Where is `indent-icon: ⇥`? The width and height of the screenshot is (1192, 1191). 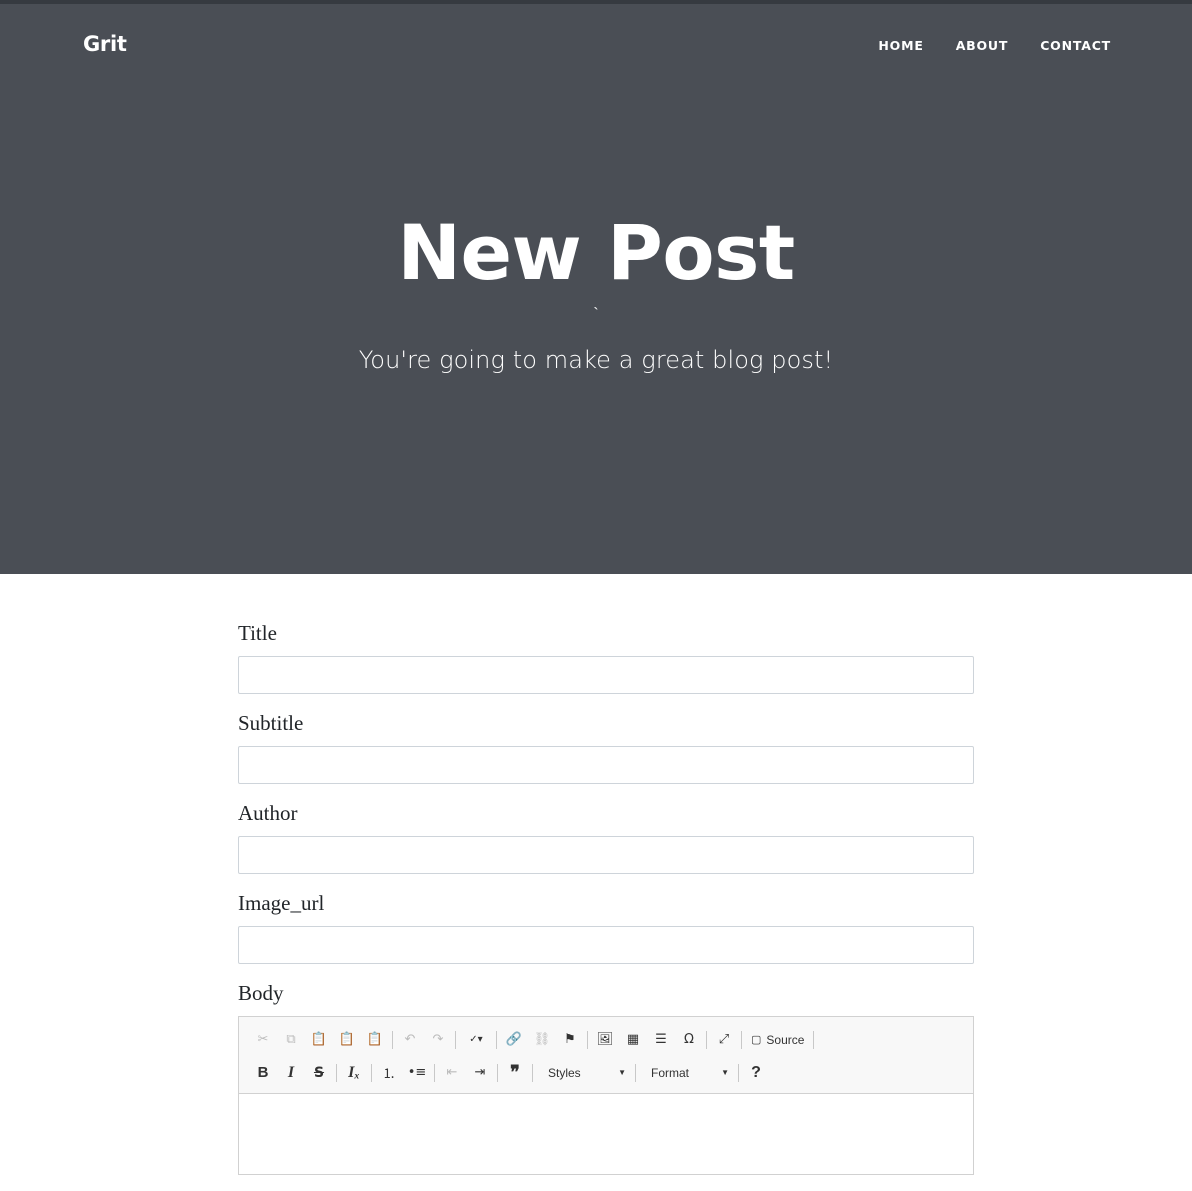 indent-icon: ⇥ is located at coordinates (480, 1073).